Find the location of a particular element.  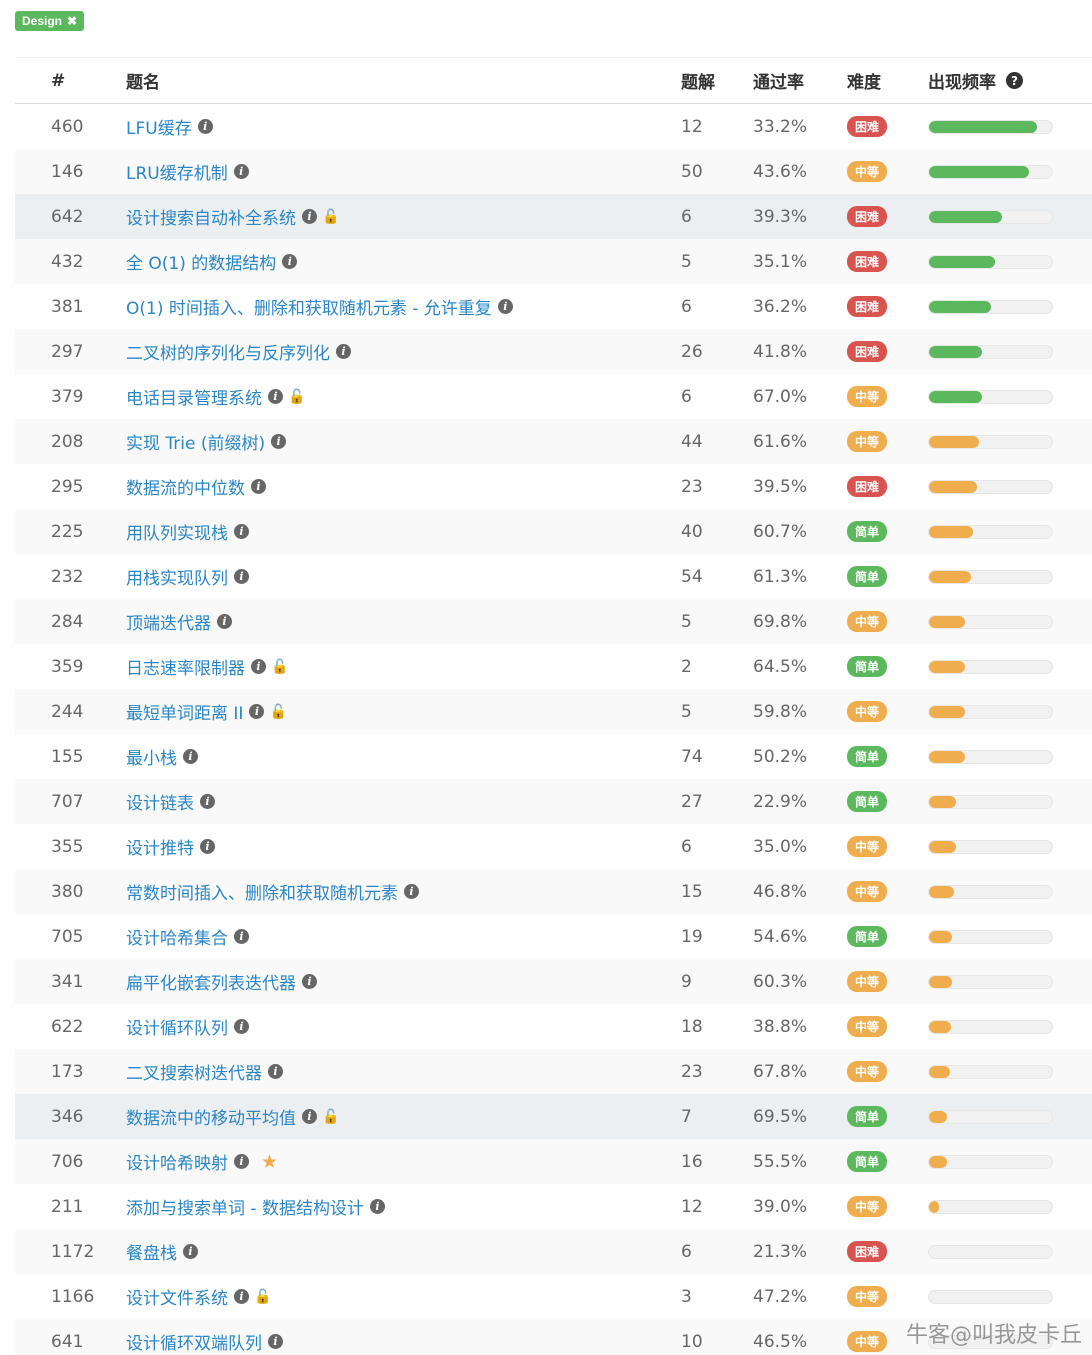

problem-title-link: 餐盘栈 is located at coordinates (151, 1251).